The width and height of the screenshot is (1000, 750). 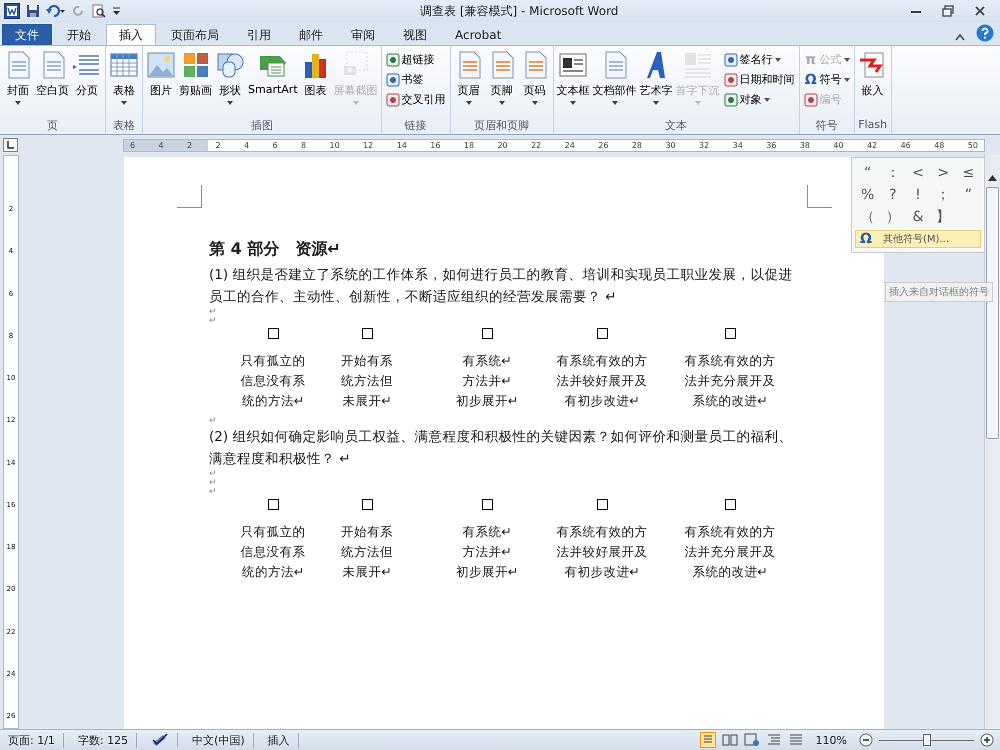 What do you see at coordinates (730, 740) in the screenshot?
I see `reading-view-icon` at bounding box center [730, 740].